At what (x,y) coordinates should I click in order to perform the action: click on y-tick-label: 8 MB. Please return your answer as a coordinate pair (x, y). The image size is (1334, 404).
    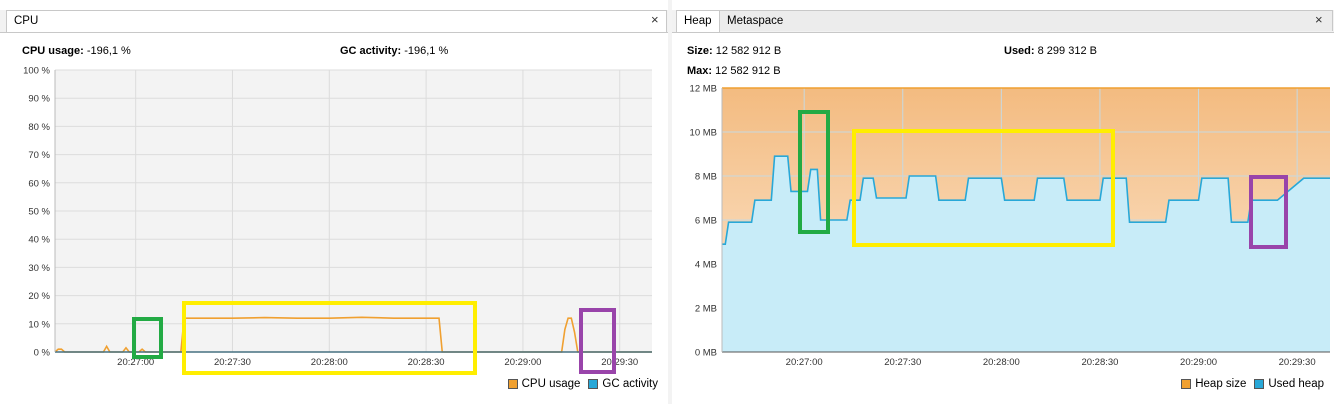
    Looking at the image, I should click on (706, 177).